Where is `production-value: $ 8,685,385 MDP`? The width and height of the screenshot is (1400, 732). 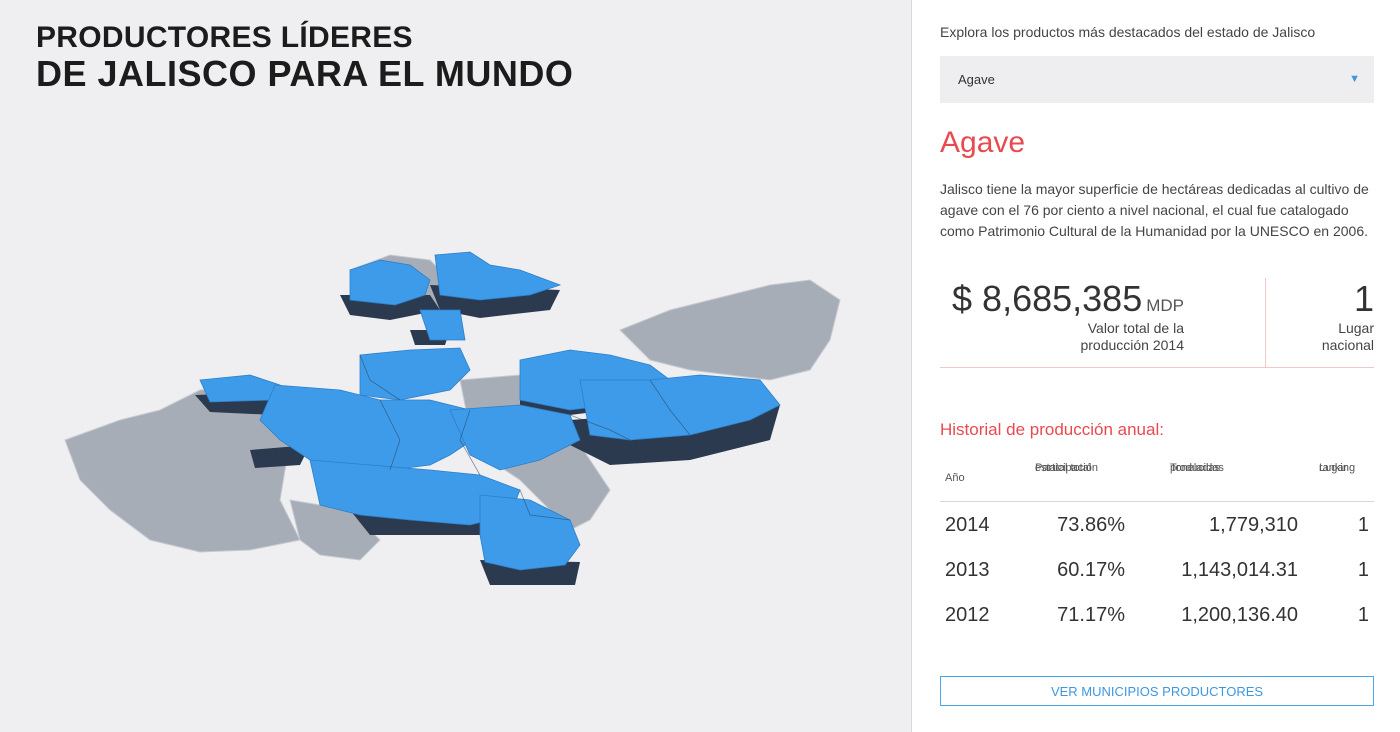
production-value: $ 8,685,385 MDP is located at coordinates (1054, 299).